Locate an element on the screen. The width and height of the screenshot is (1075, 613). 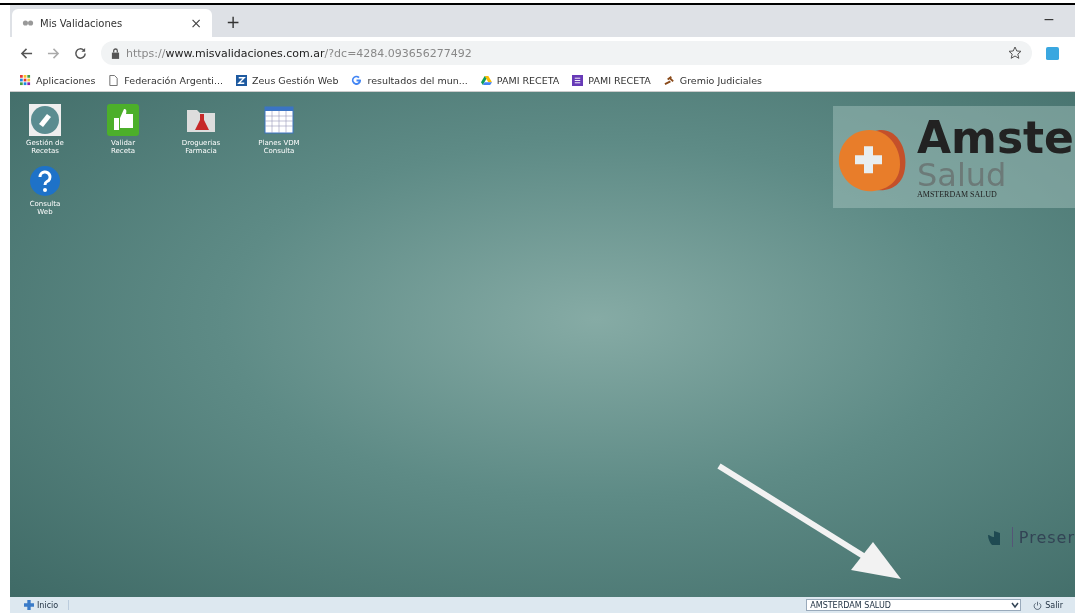
list-icon is located at coordinates (578, 80).